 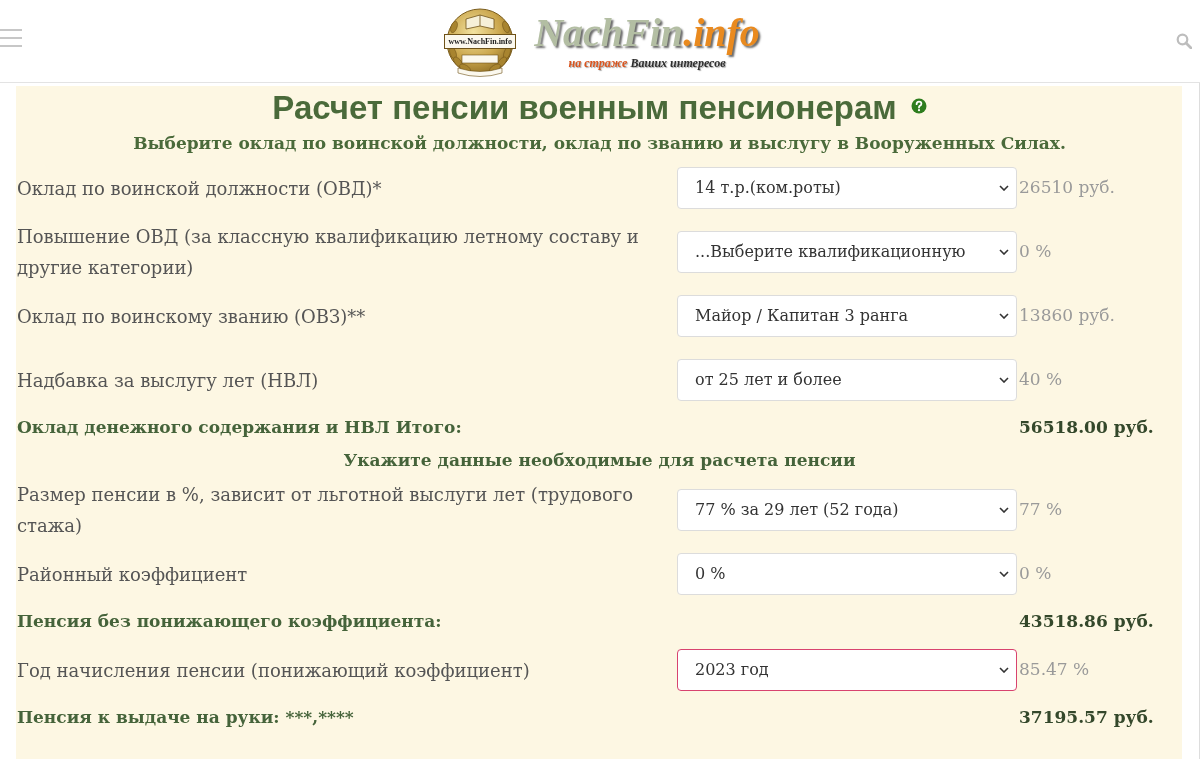 What do you see at coordinates (1086, 428) in the screenshot?
I see `total-value: 56518.00 руб.` at bounding box center [1086, 428].